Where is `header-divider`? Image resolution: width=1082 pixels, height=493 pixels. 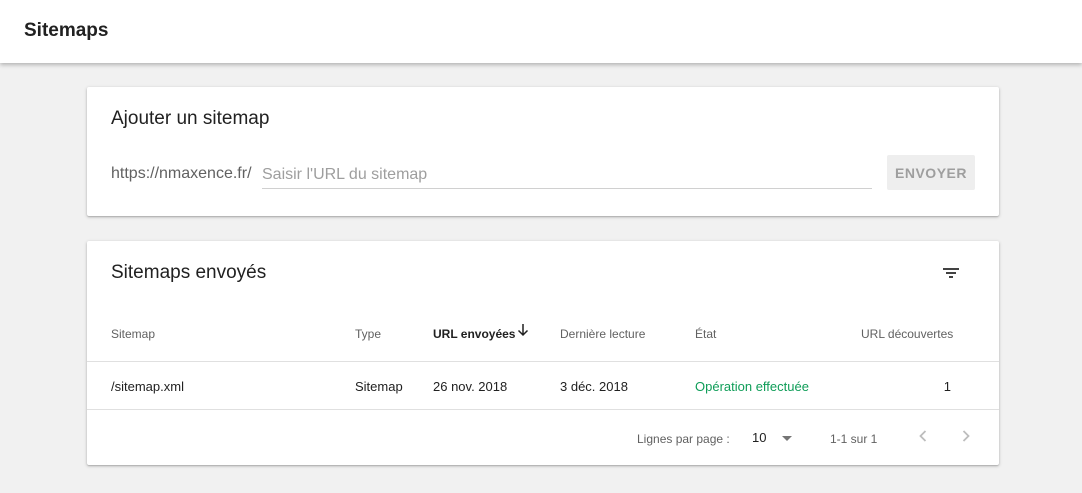 header-divider is located at coordinates (543, 361).